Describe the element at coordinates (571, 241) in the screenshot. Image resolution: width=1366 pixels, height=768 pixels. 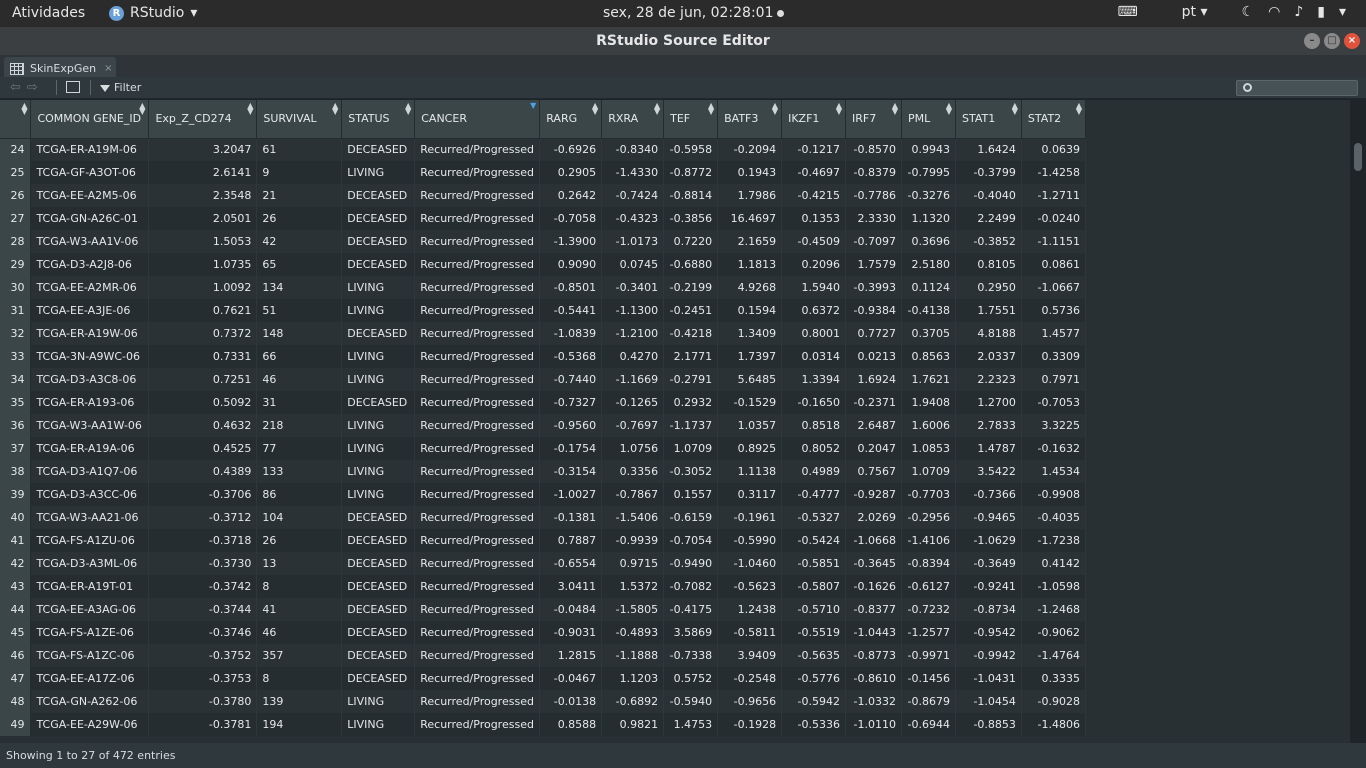
I see `table-cell: -1.3900` at that location.